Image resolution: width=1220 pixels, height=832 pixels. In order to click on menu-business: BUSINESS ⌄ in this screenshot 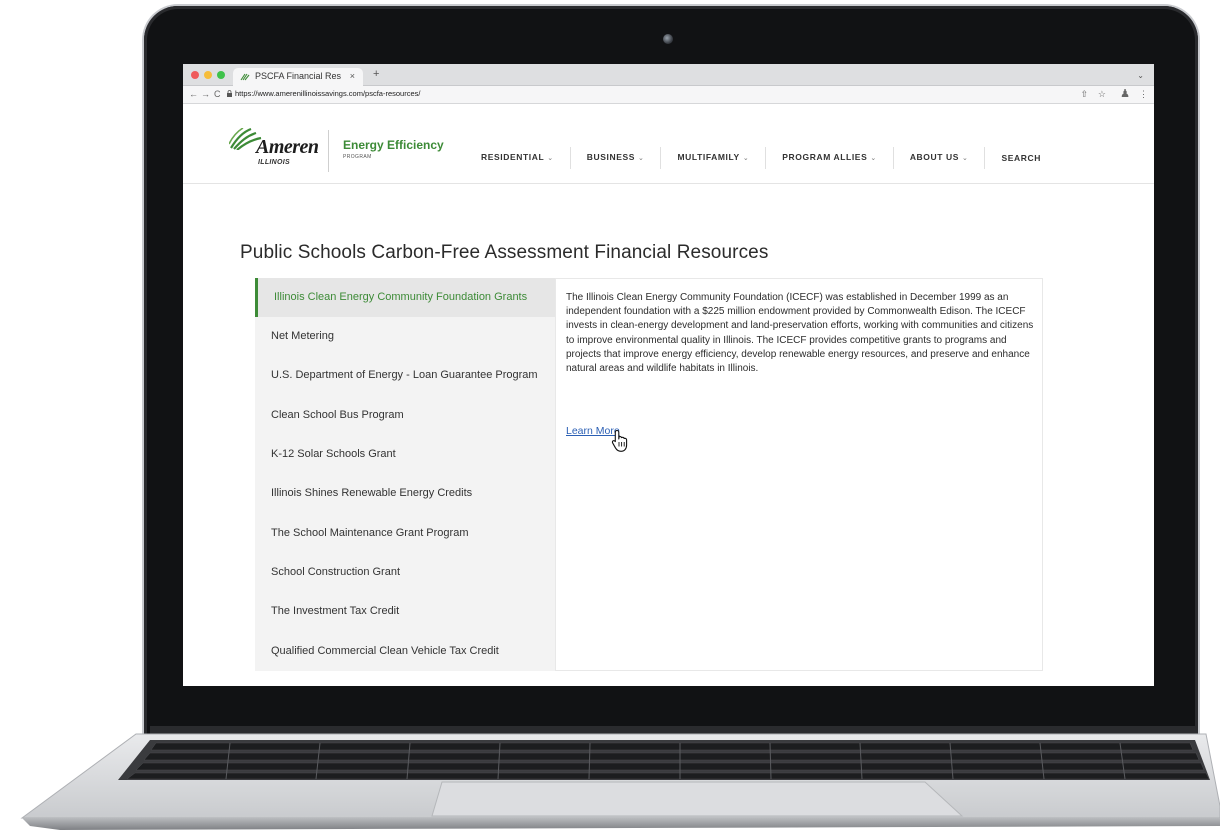, I will do `click(616, 158)`.